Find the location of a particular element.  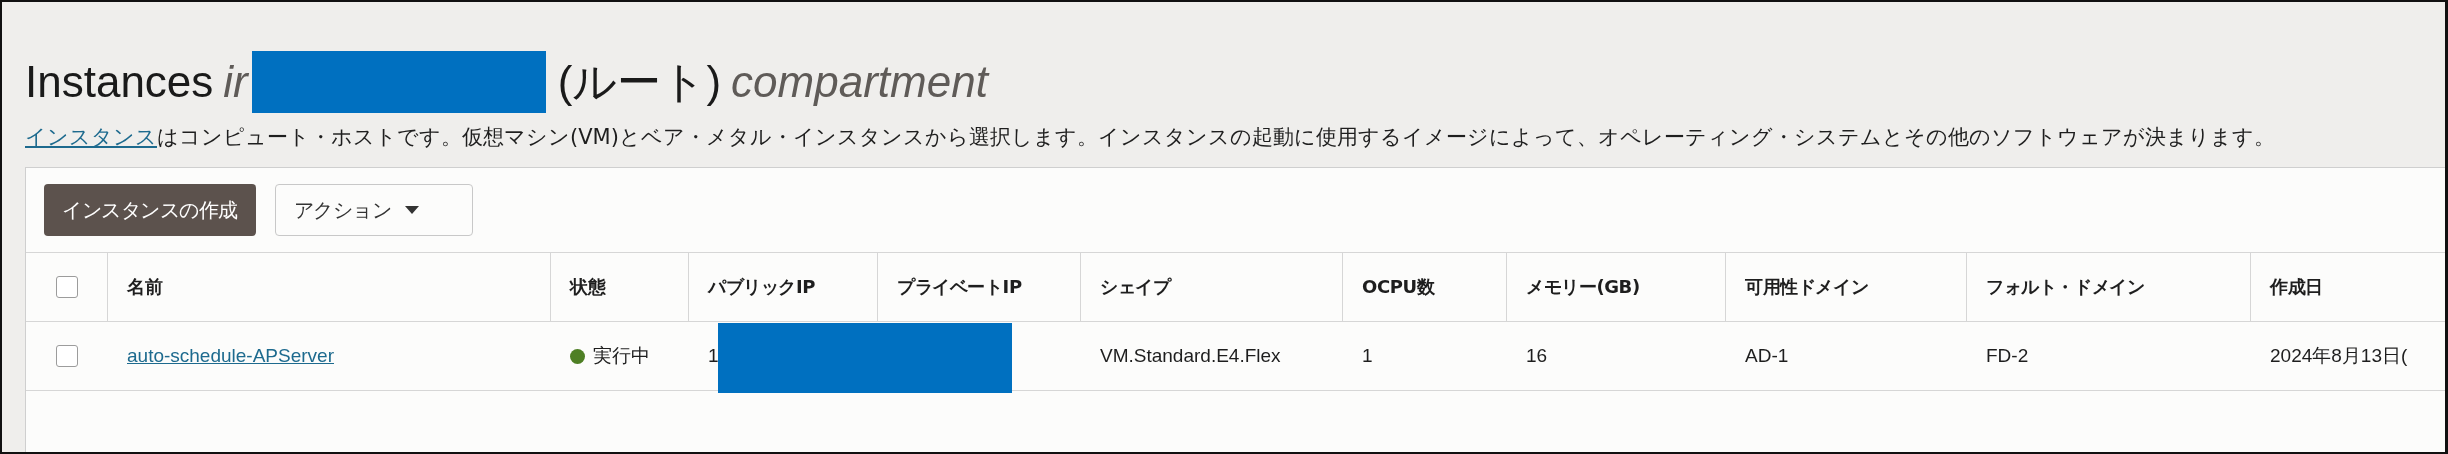

table-cell-text: 2024年8月13日( is located at coordinates (2339, 356).